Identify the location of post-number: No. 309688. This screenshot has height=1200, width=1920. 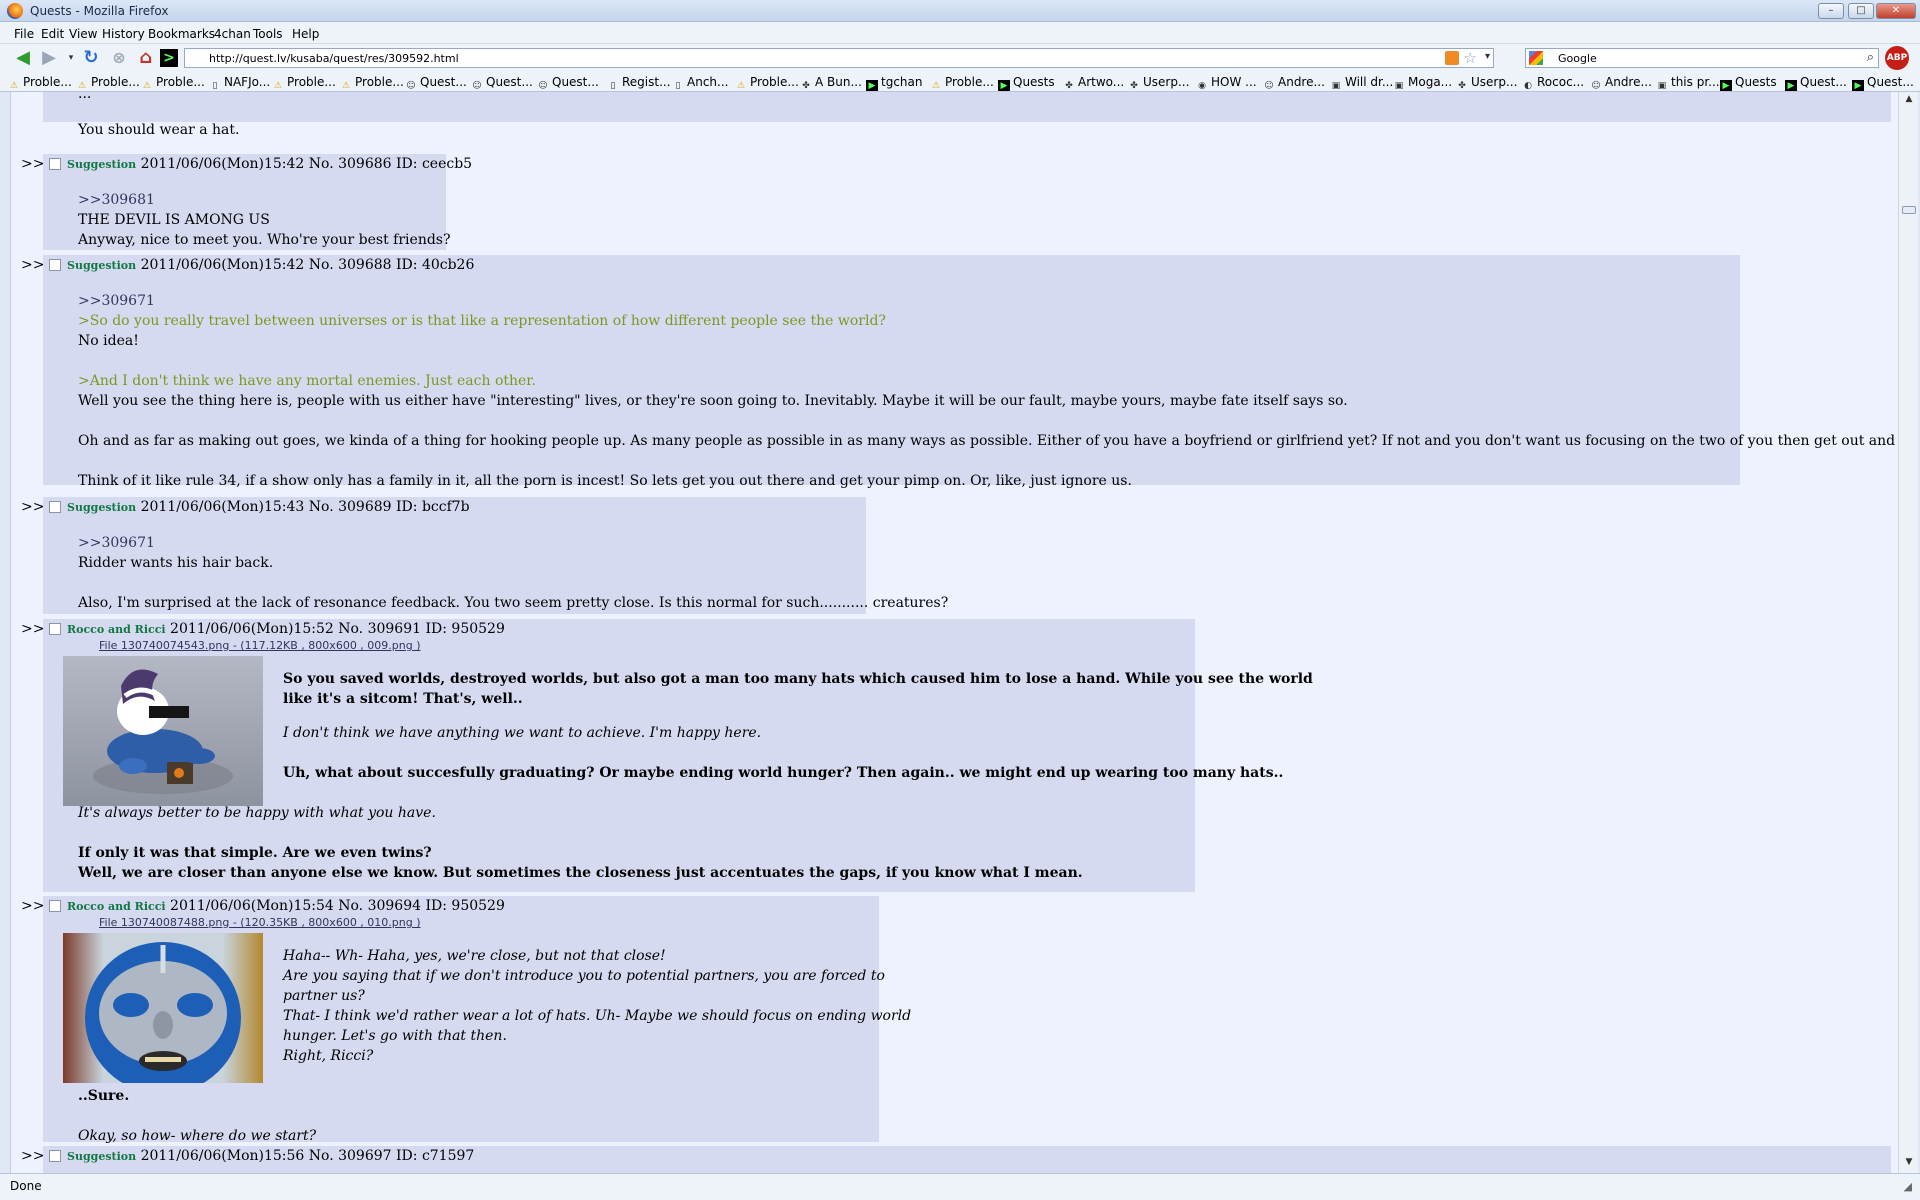
(350, 265).